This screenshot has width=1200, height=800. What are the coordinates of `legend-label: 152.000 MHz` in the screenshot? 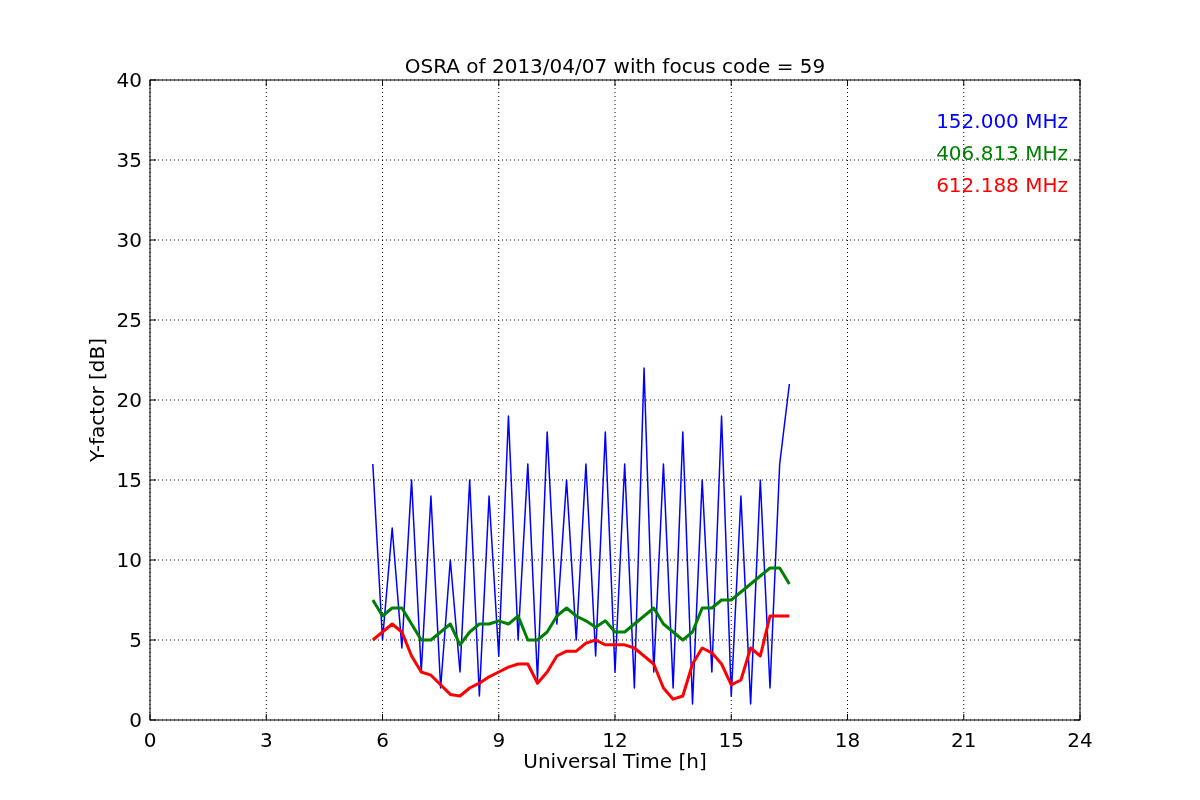 It's located at (1002, 121).